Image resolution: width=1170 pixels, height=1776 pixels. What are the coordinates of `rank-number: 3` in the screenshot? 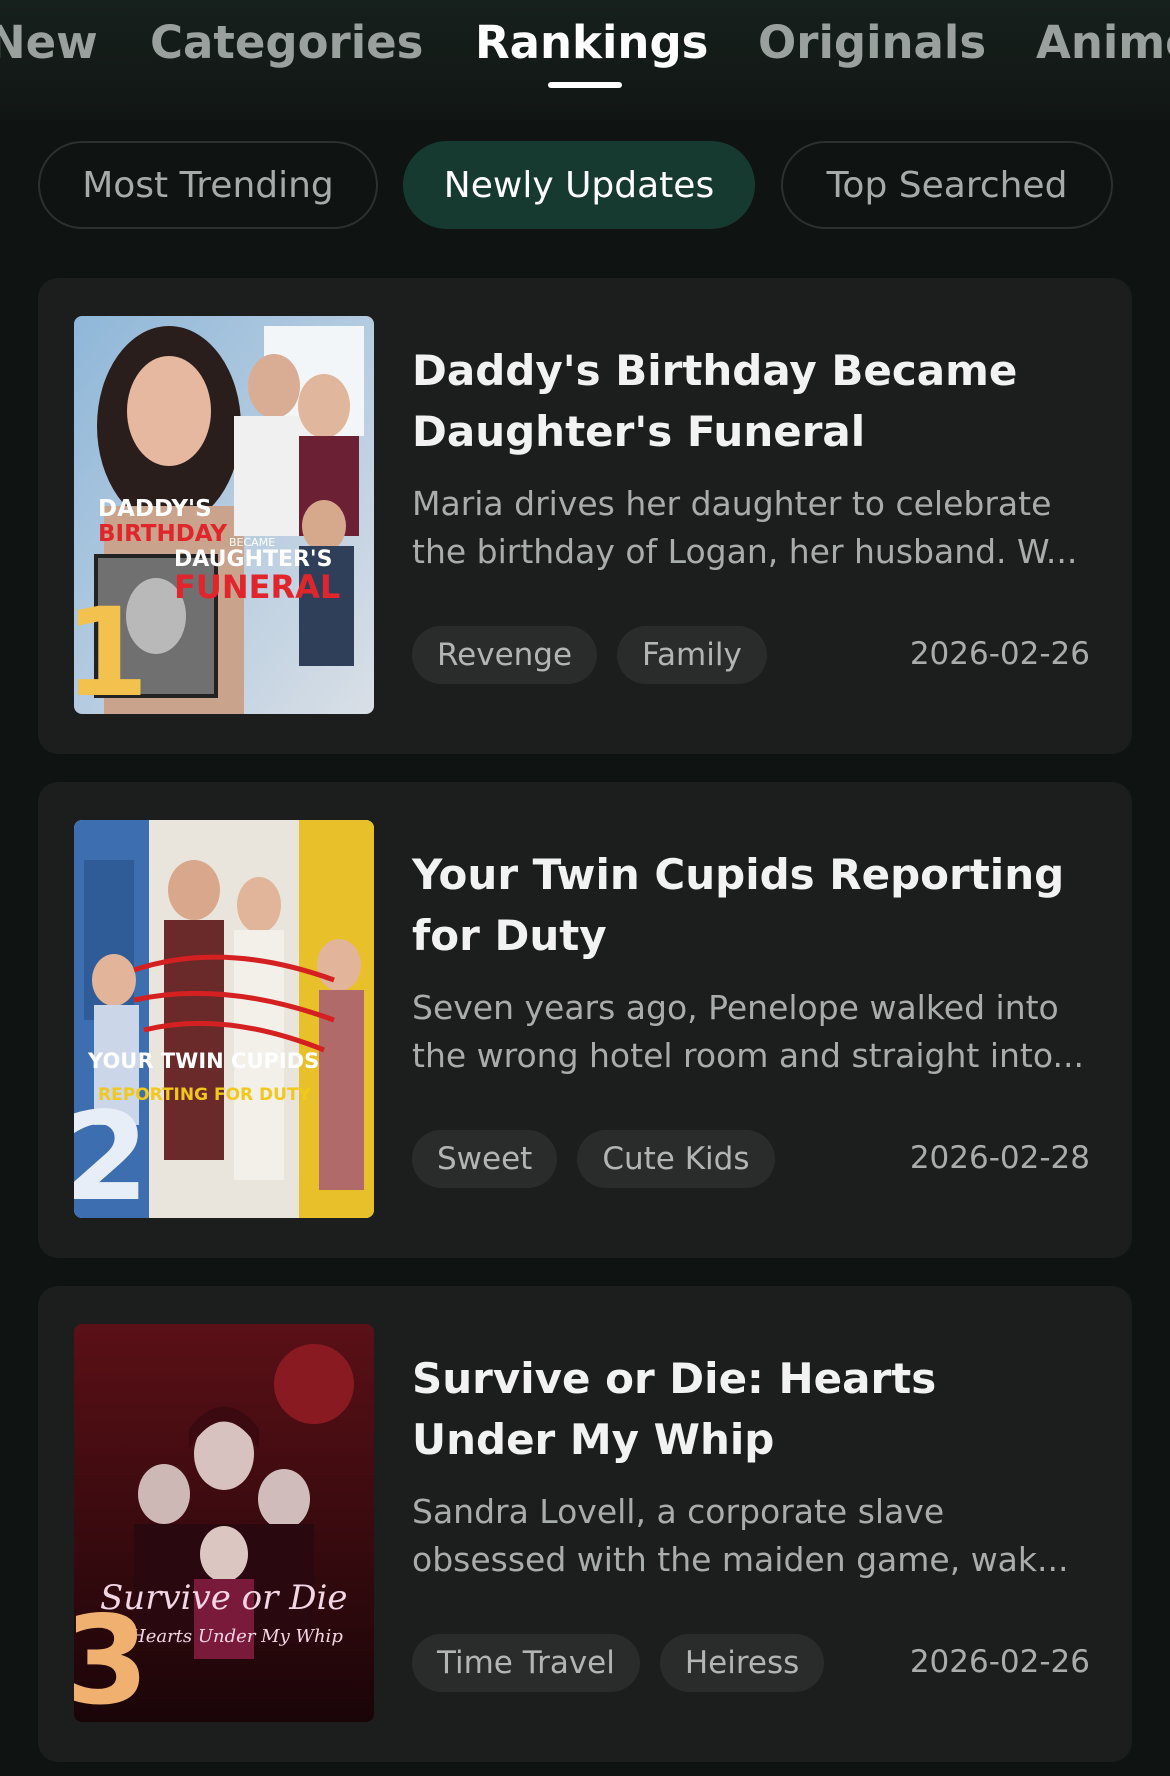 It's located at (111, 1656).